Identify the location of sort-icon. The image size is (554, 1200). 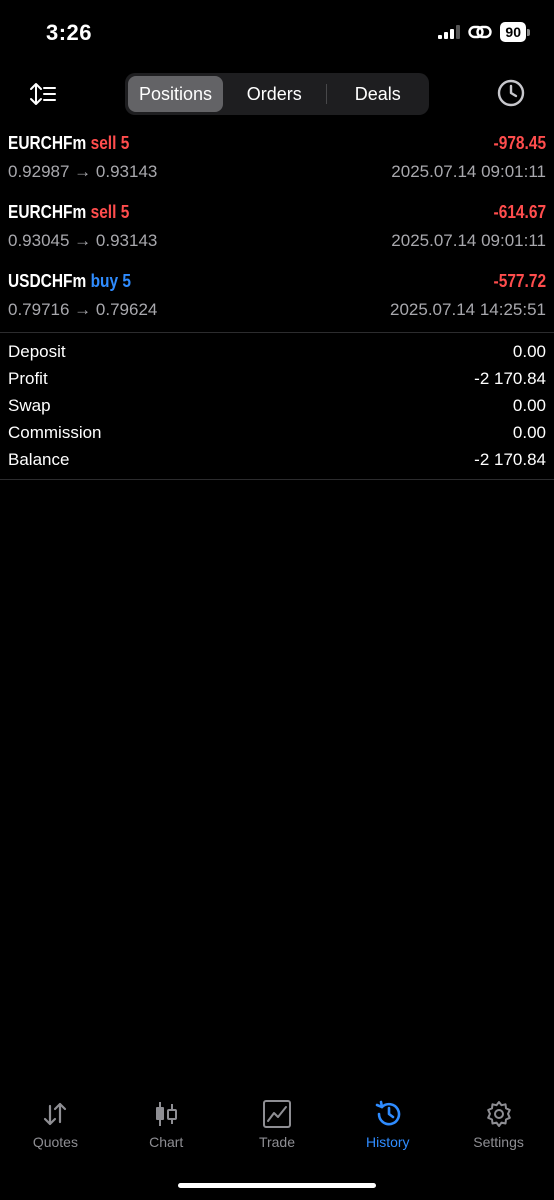
(43, 94).